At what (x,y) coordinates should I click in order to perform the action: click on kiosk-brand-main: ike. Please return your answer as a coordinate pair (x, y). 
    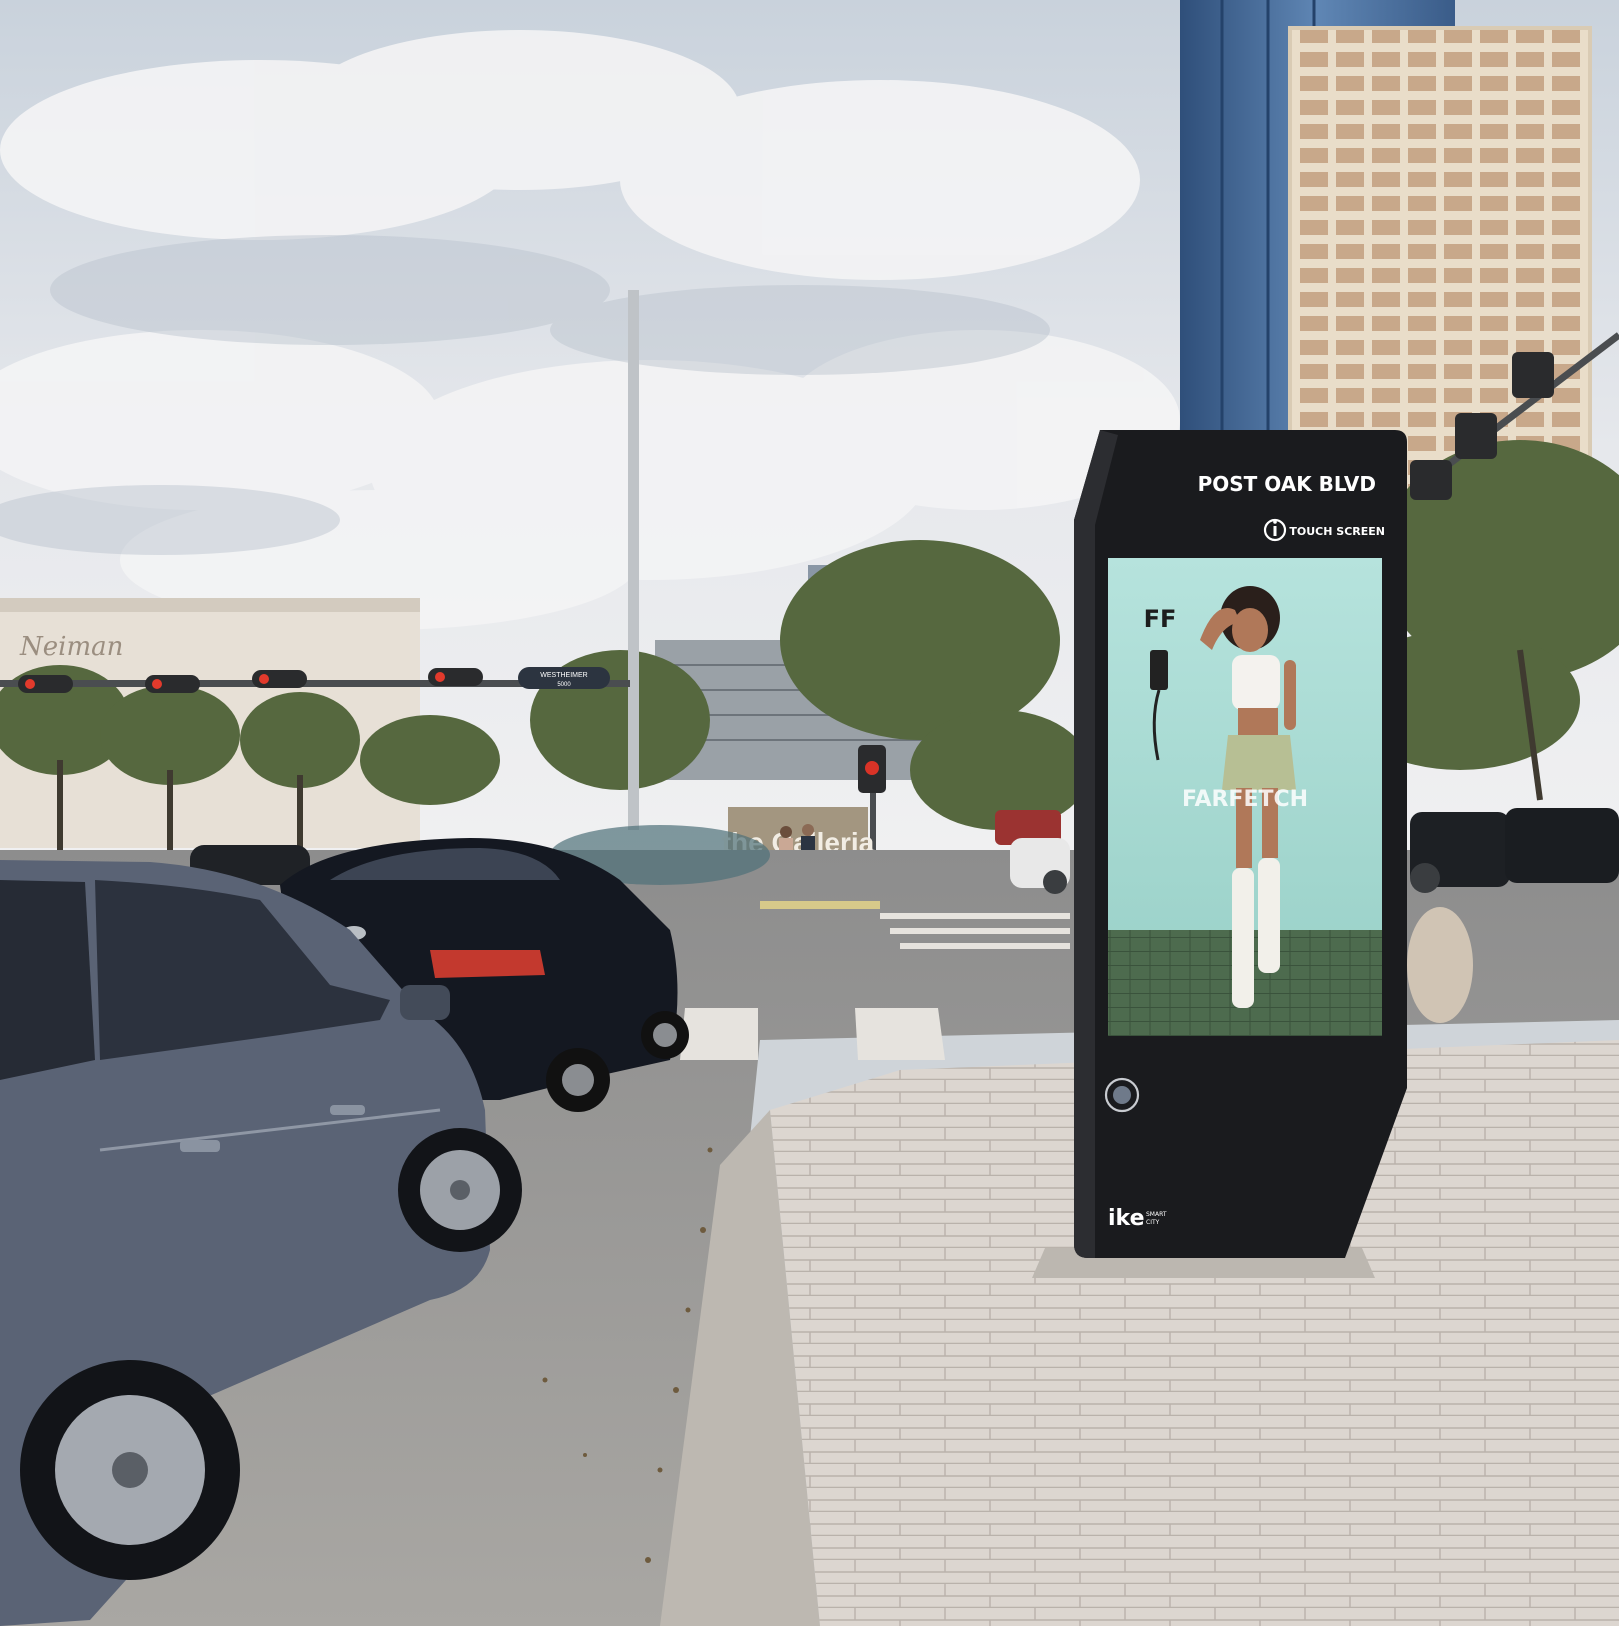
    Looking at the image, I should click on (1126, 1218).